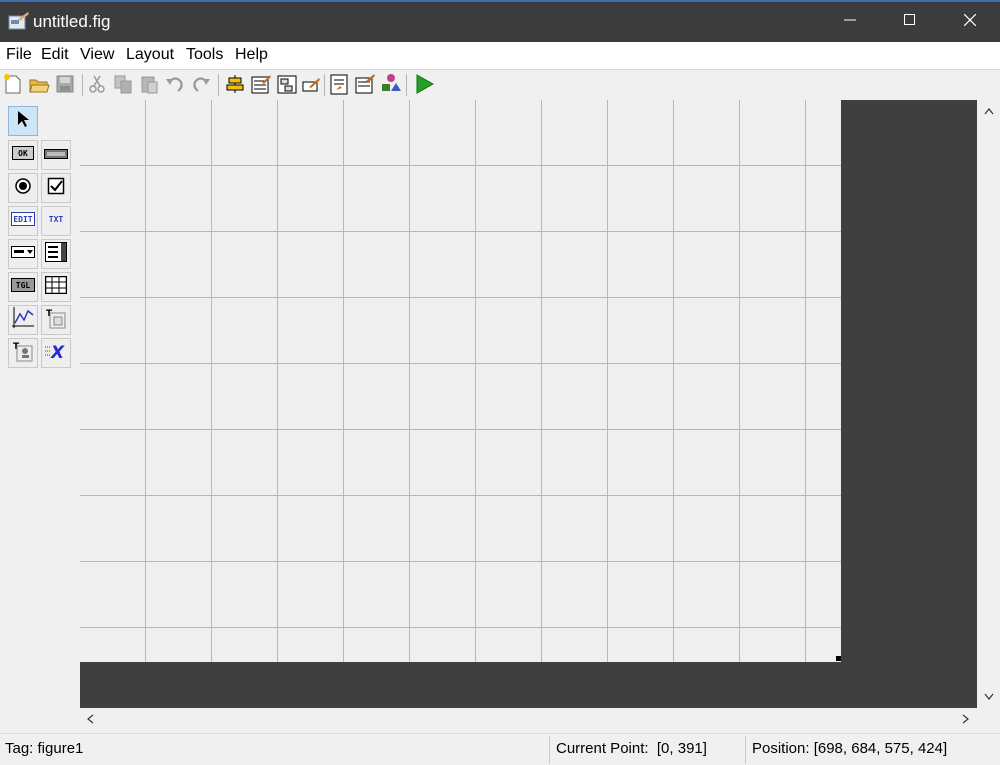 The width and height of the screenshot is (1000, 765). I want to click on table-tool, so click(56, 287).